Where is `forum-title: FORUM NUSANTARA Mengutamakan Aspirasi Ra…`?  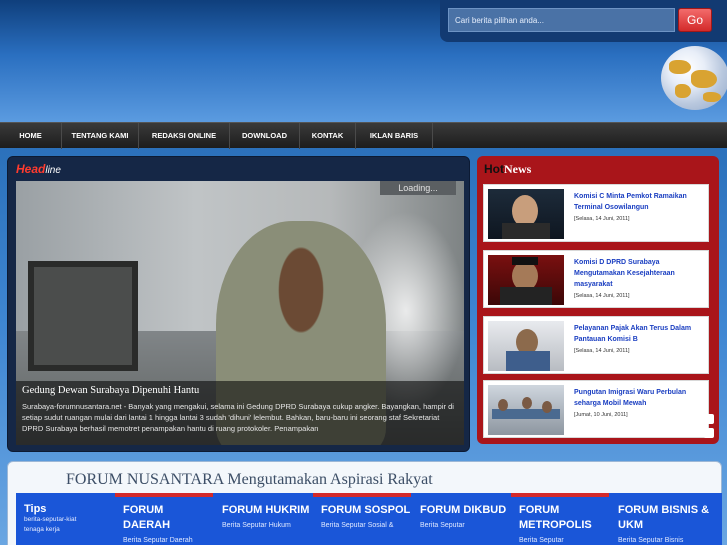
forum-title: FORUM NUSANTARA Mengutamakan Aspirasi Ra… is located at coordinates (249, 479).